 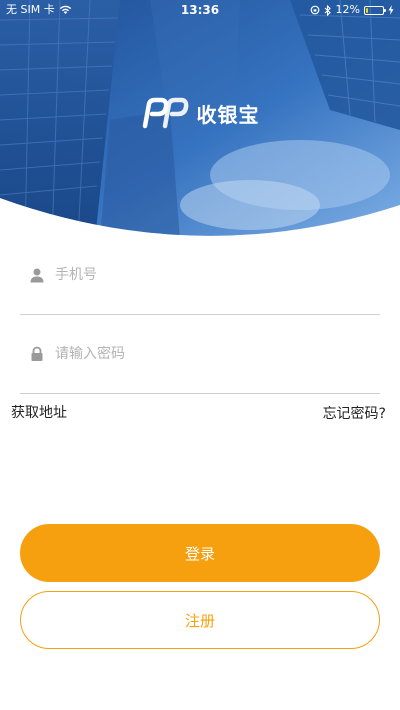 I want to click on status-bar: 无 SIM 卡 13:36 12%, so click(x=200, y=10).